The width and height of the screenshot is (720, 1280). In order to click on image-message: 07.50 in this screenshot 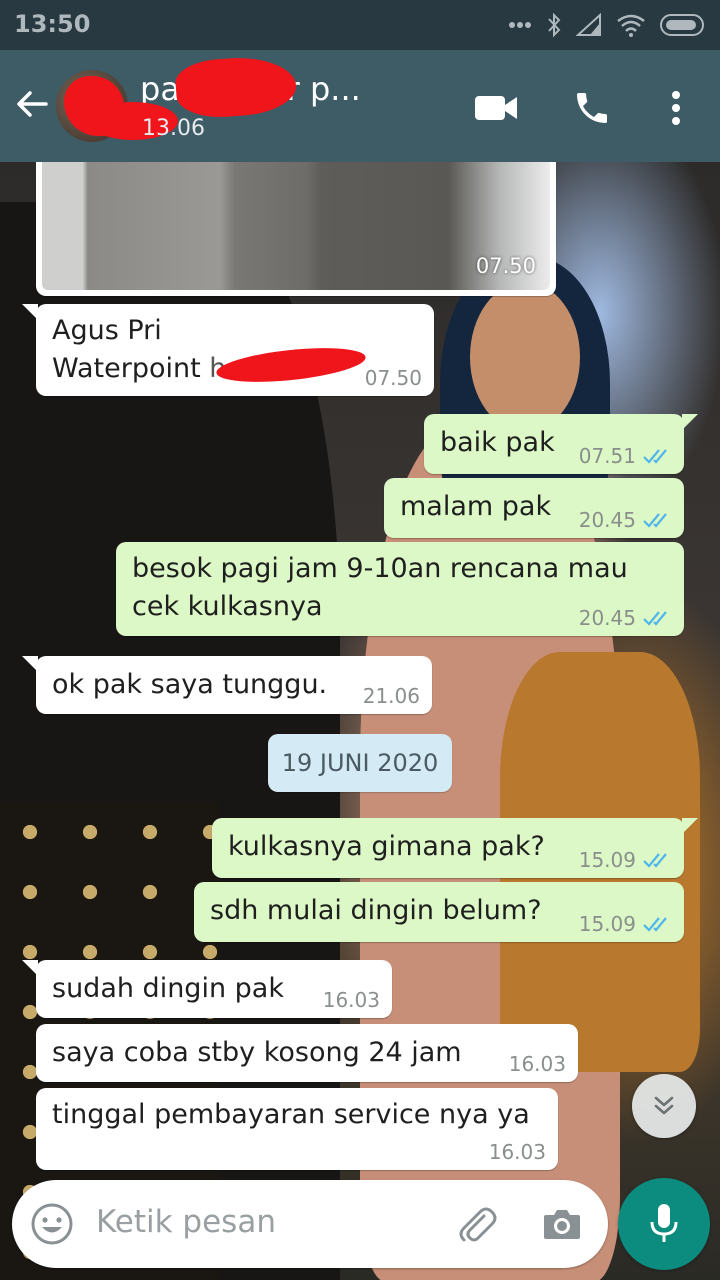, I will do `click(296, 229)`.